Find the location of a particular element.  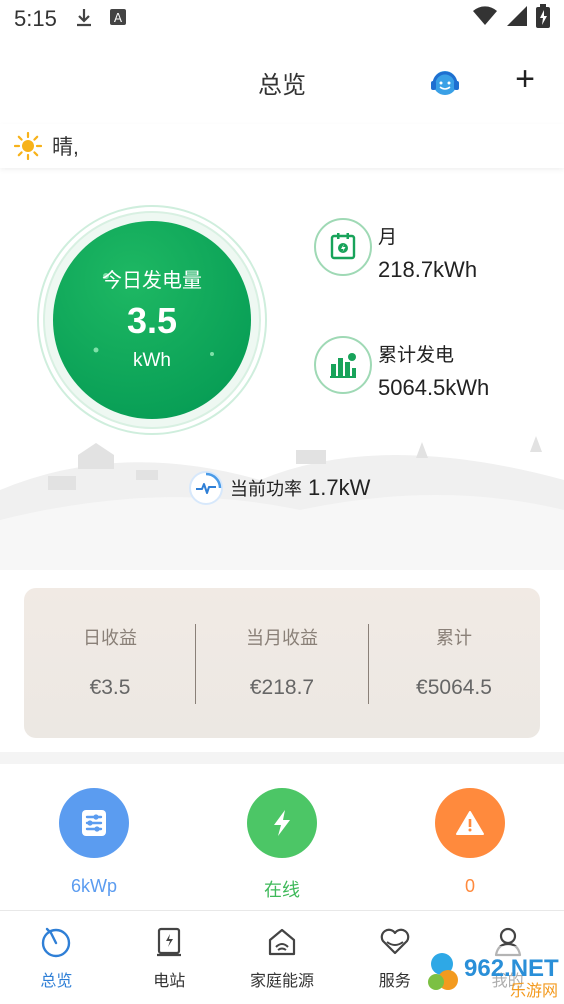

alarm-count-label: 0 is located at coordinates (469, 886).